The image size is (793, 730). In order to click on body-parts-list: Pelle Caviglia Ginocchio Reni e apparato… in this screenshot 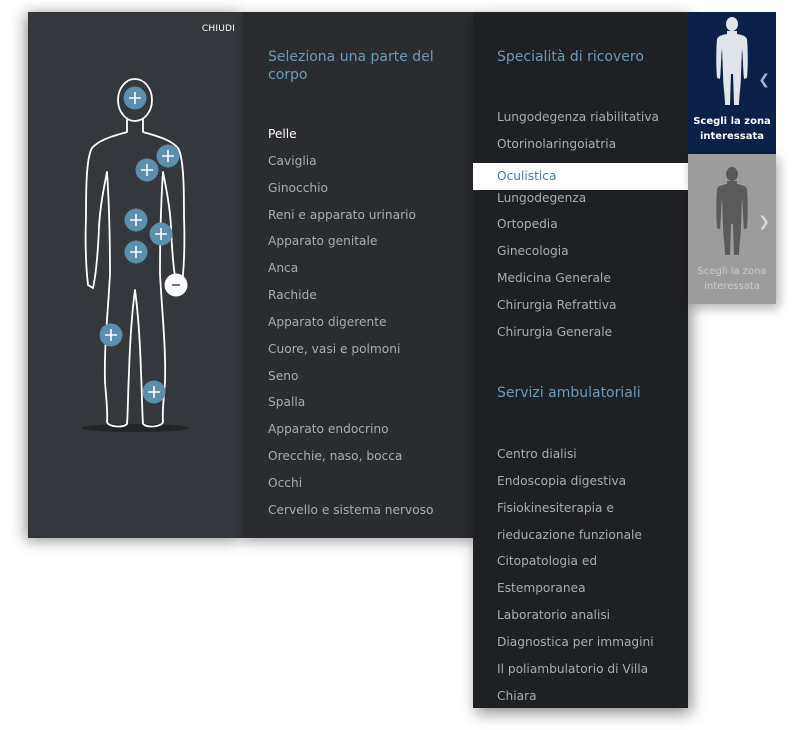, I will do `click(351, 327)`.